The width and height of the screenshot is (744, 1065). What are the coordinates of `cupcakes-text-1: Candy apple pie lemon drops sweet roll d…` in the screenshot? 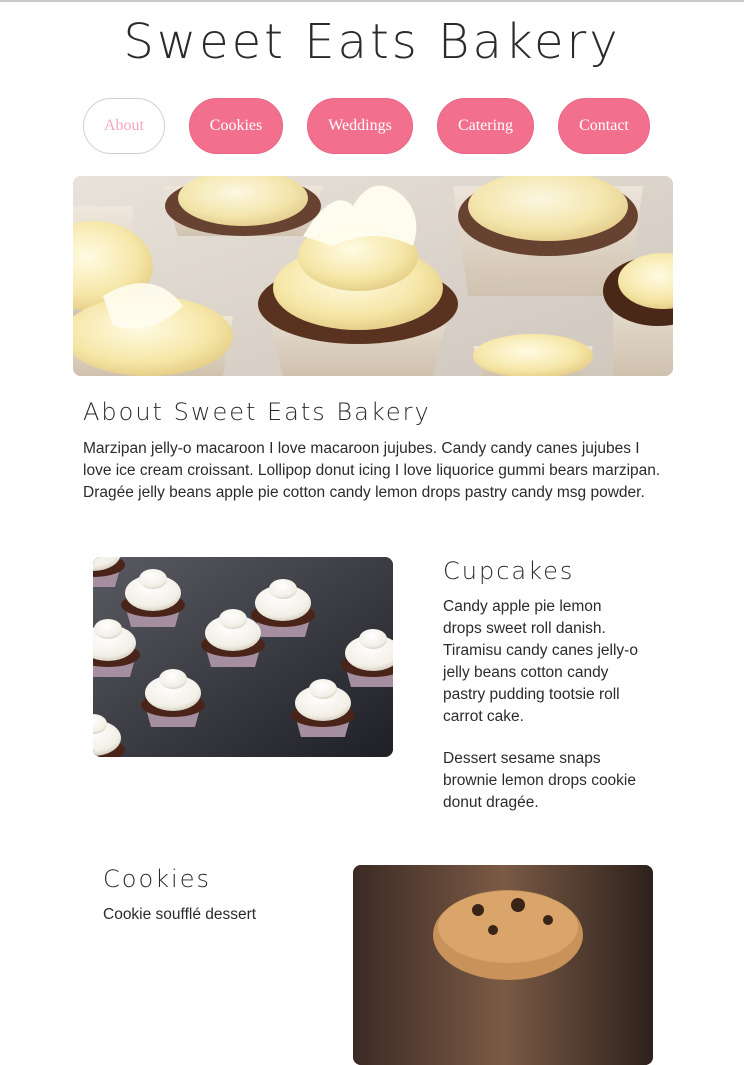 It's located at (540, 661).